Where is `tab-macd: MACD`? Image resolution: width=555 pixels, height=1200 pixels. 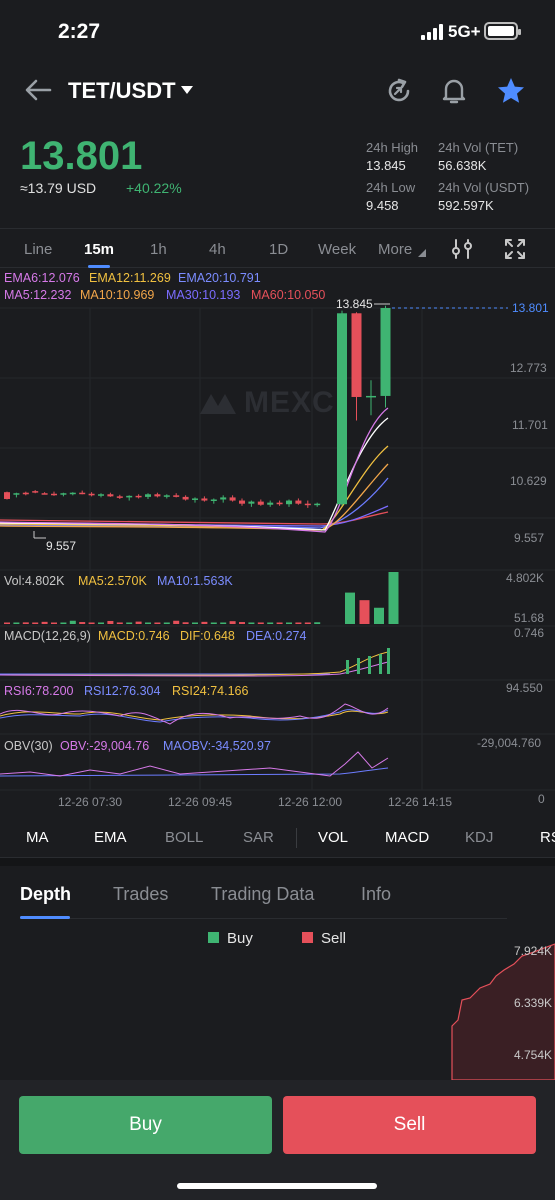 tab-macd: MACD is located at coordinates (407, 837).